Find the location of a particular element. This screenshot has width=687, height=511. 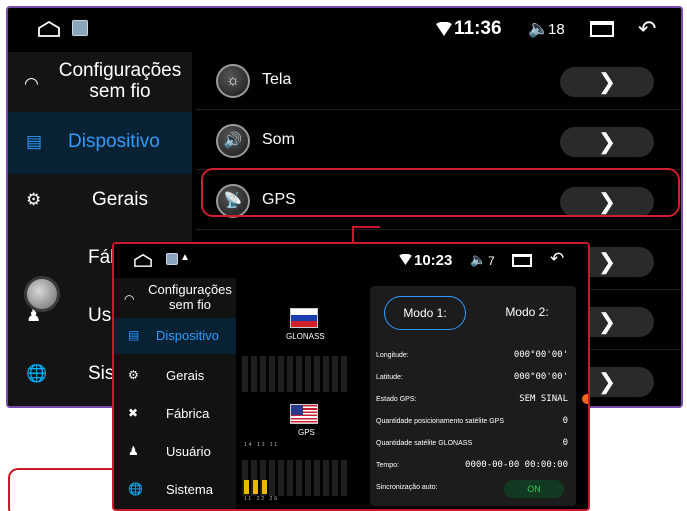

info-row-time: Tempo: 0000-00-00 00:00:00 is located at coordinates (474, 466).